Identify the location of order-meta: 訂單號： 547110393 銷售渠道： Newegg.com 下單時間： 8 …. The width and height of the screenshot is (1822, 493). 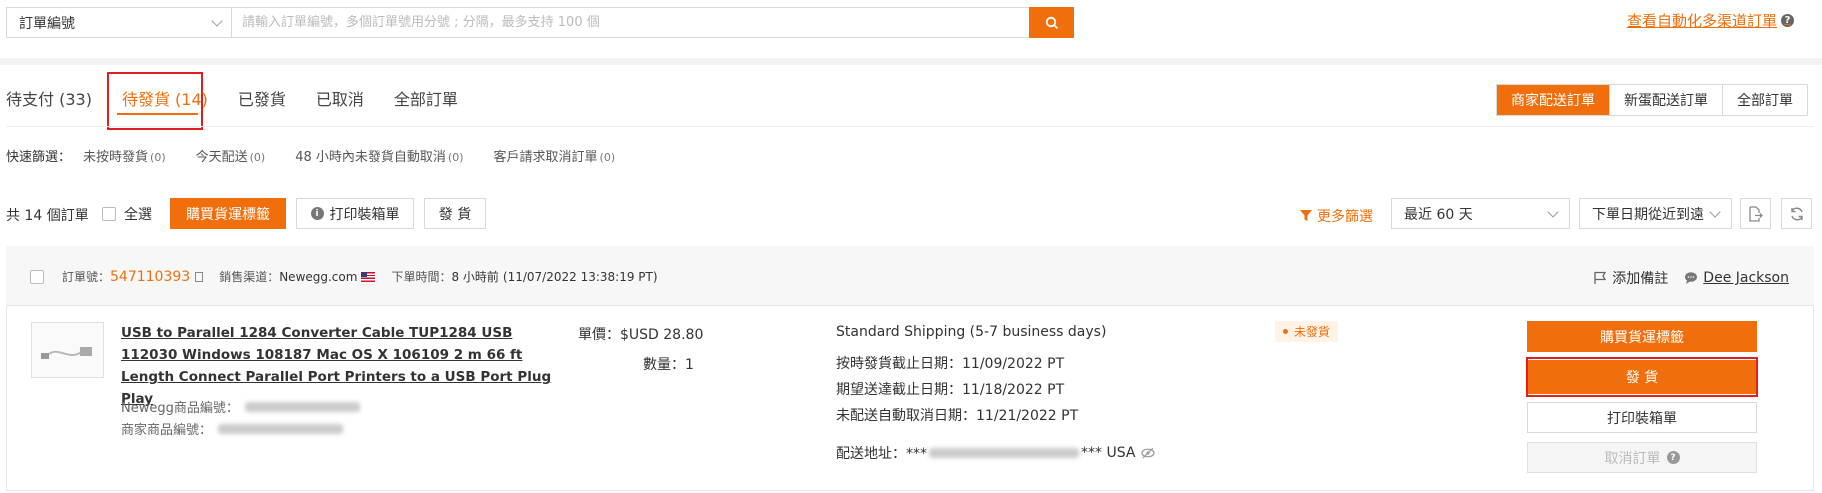
(344, 276).